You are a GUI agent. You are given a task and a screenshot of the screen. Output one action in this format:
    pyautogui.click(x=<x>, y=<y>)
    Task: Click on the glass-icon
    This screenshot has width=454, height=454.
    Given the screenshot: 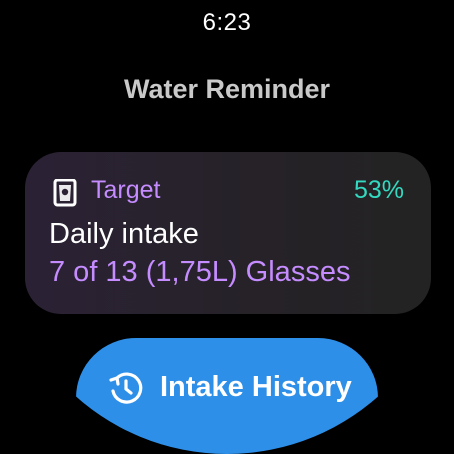 What is the action you would take?
    pyautogui.click(x=65, y=192)
    